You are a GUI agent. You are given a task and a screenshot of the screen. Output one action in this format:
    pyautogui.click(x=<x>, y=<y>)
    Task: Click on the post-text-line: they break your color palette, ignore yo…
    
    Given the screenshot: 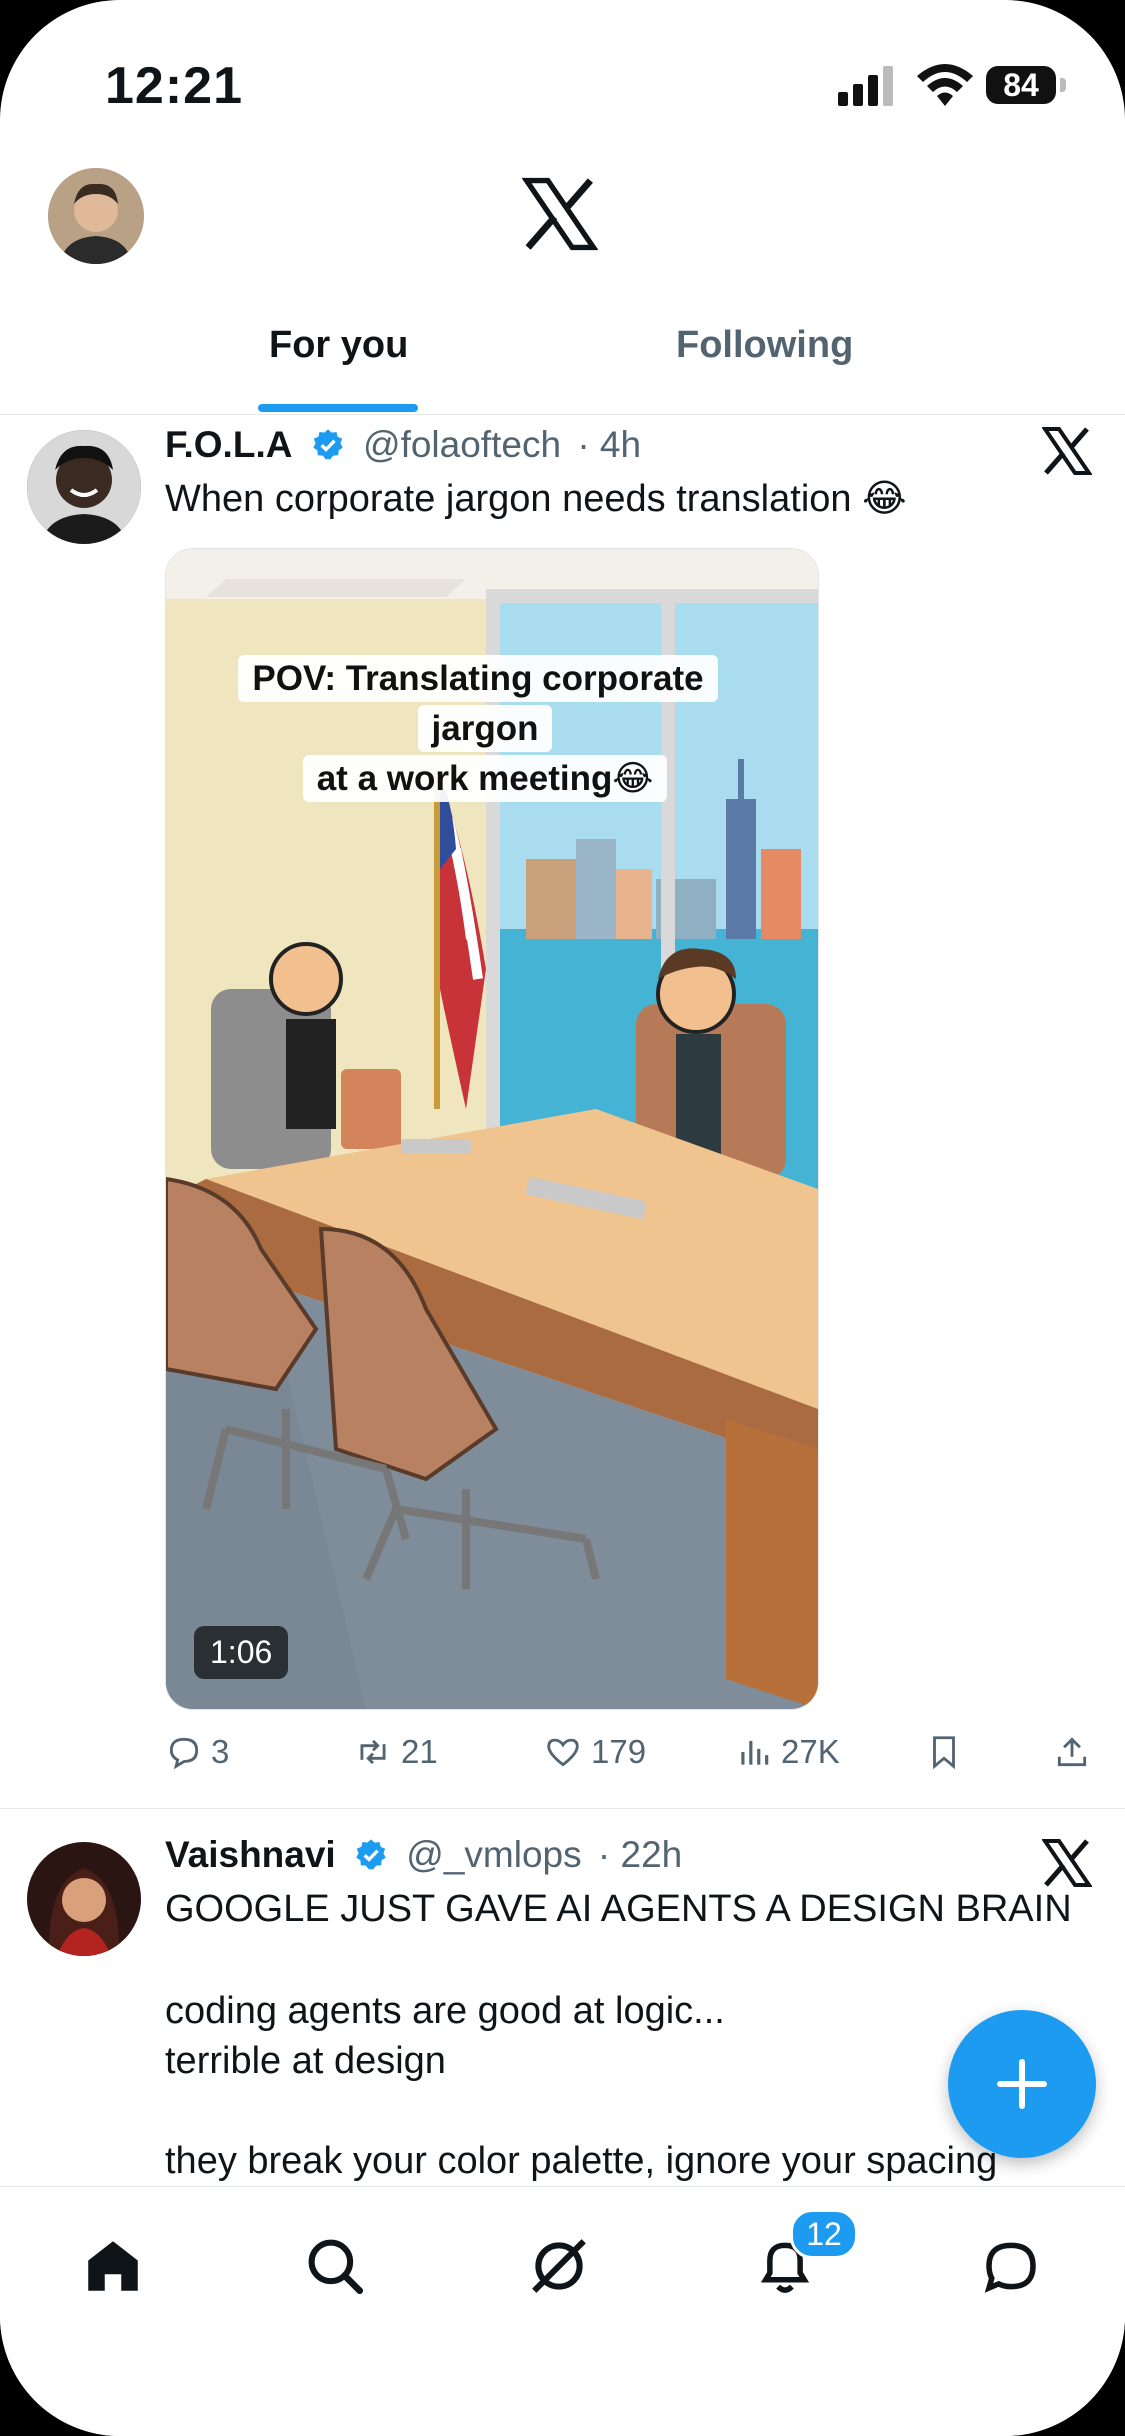 What is the action you would take?
    pyautogui.click(x=581, y=2161)
    